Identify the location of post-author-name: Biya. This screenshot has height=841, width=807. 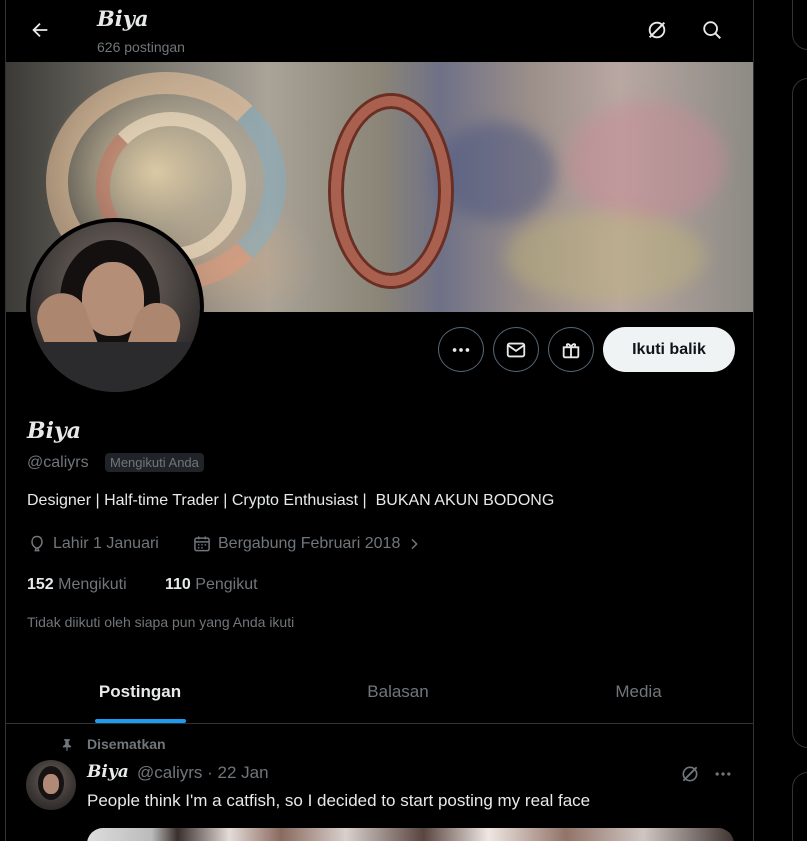
(108, 772).